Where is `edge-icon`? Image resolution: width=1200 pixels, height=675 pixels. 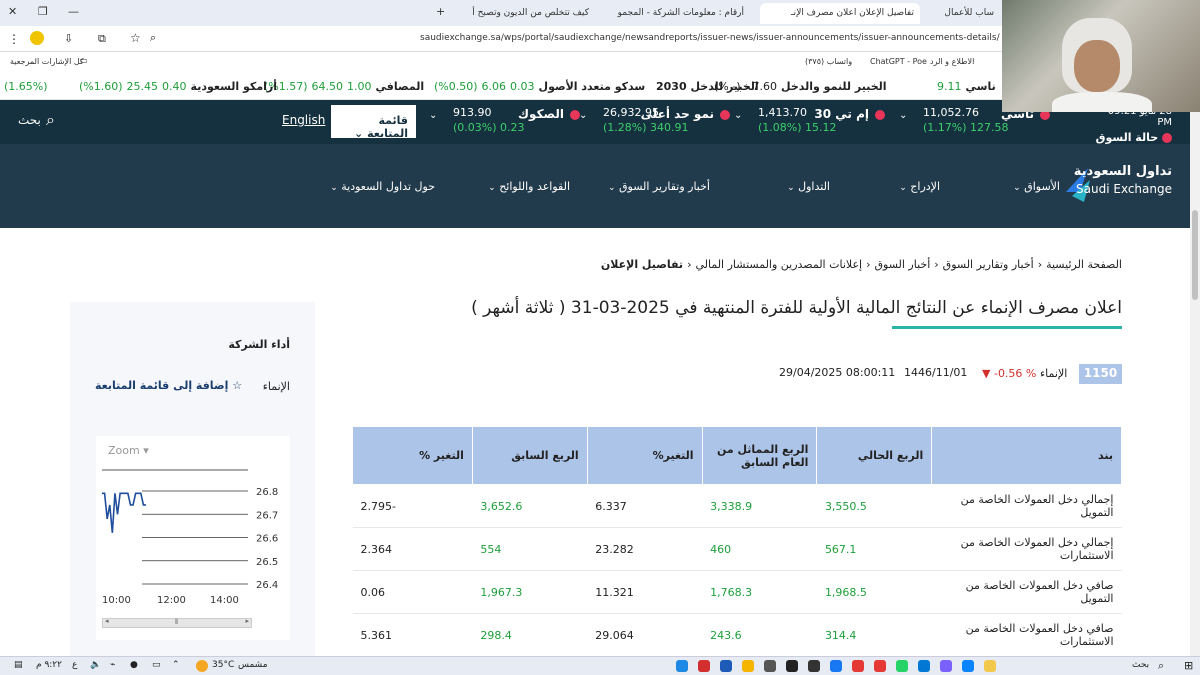
edge-icon is located at coordinates (682, 666).